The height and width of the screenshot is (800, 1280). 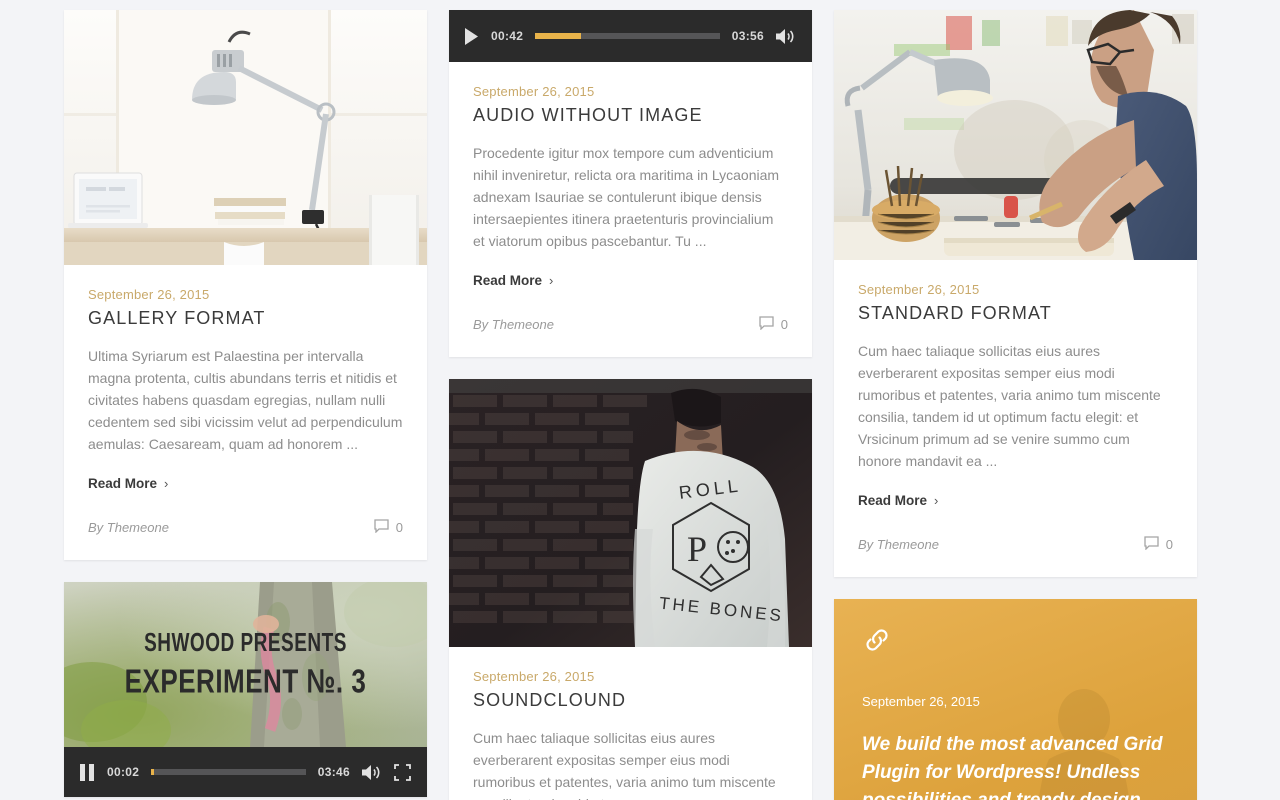 What do you see at coordinates (697, 549) in the screenshot?
I see `svg-text: P` at bounding box center [697, 549].